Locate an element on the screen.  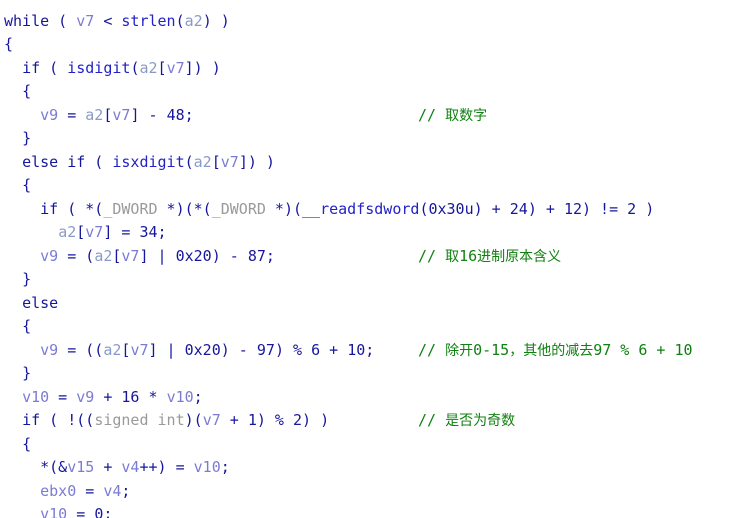
code-line-text: while ( v7 < strlen(a2) ) is located at coordinates (117, 21).